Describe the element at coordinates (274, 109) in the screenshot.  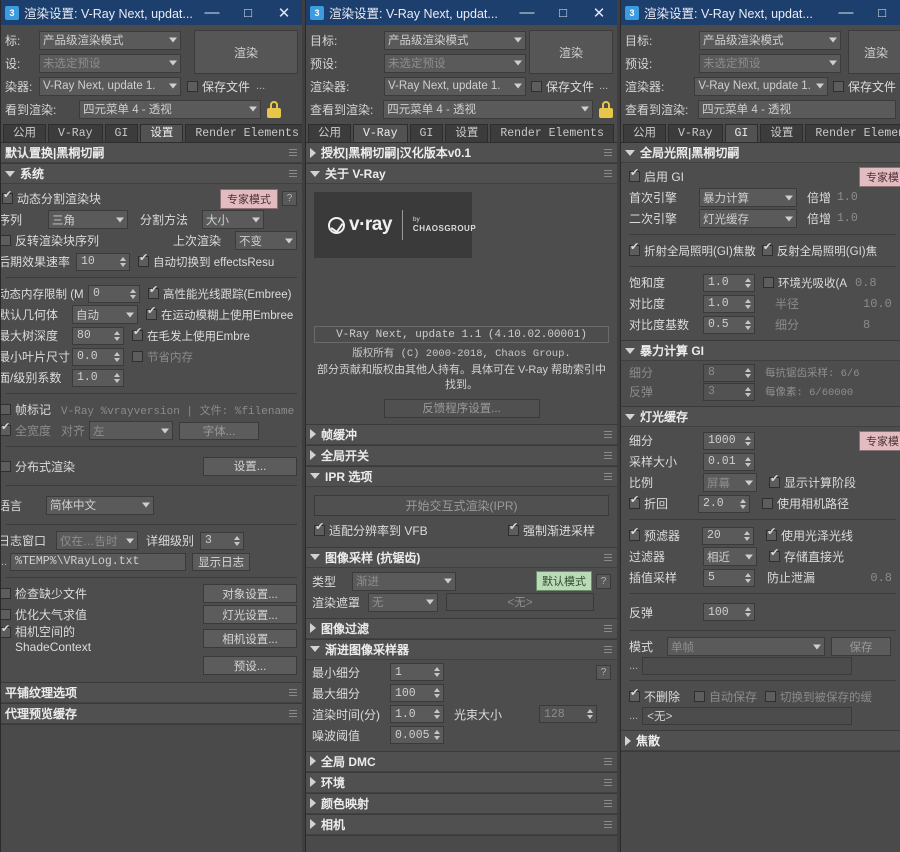
I see `lock-icon` at that location.